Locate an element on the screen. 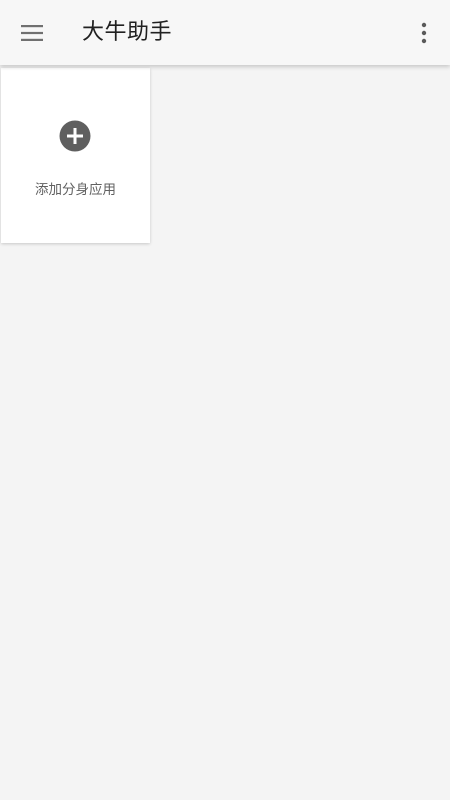  add-clone-app-label: 添加分身应用 is located at coordinates (75, 190).